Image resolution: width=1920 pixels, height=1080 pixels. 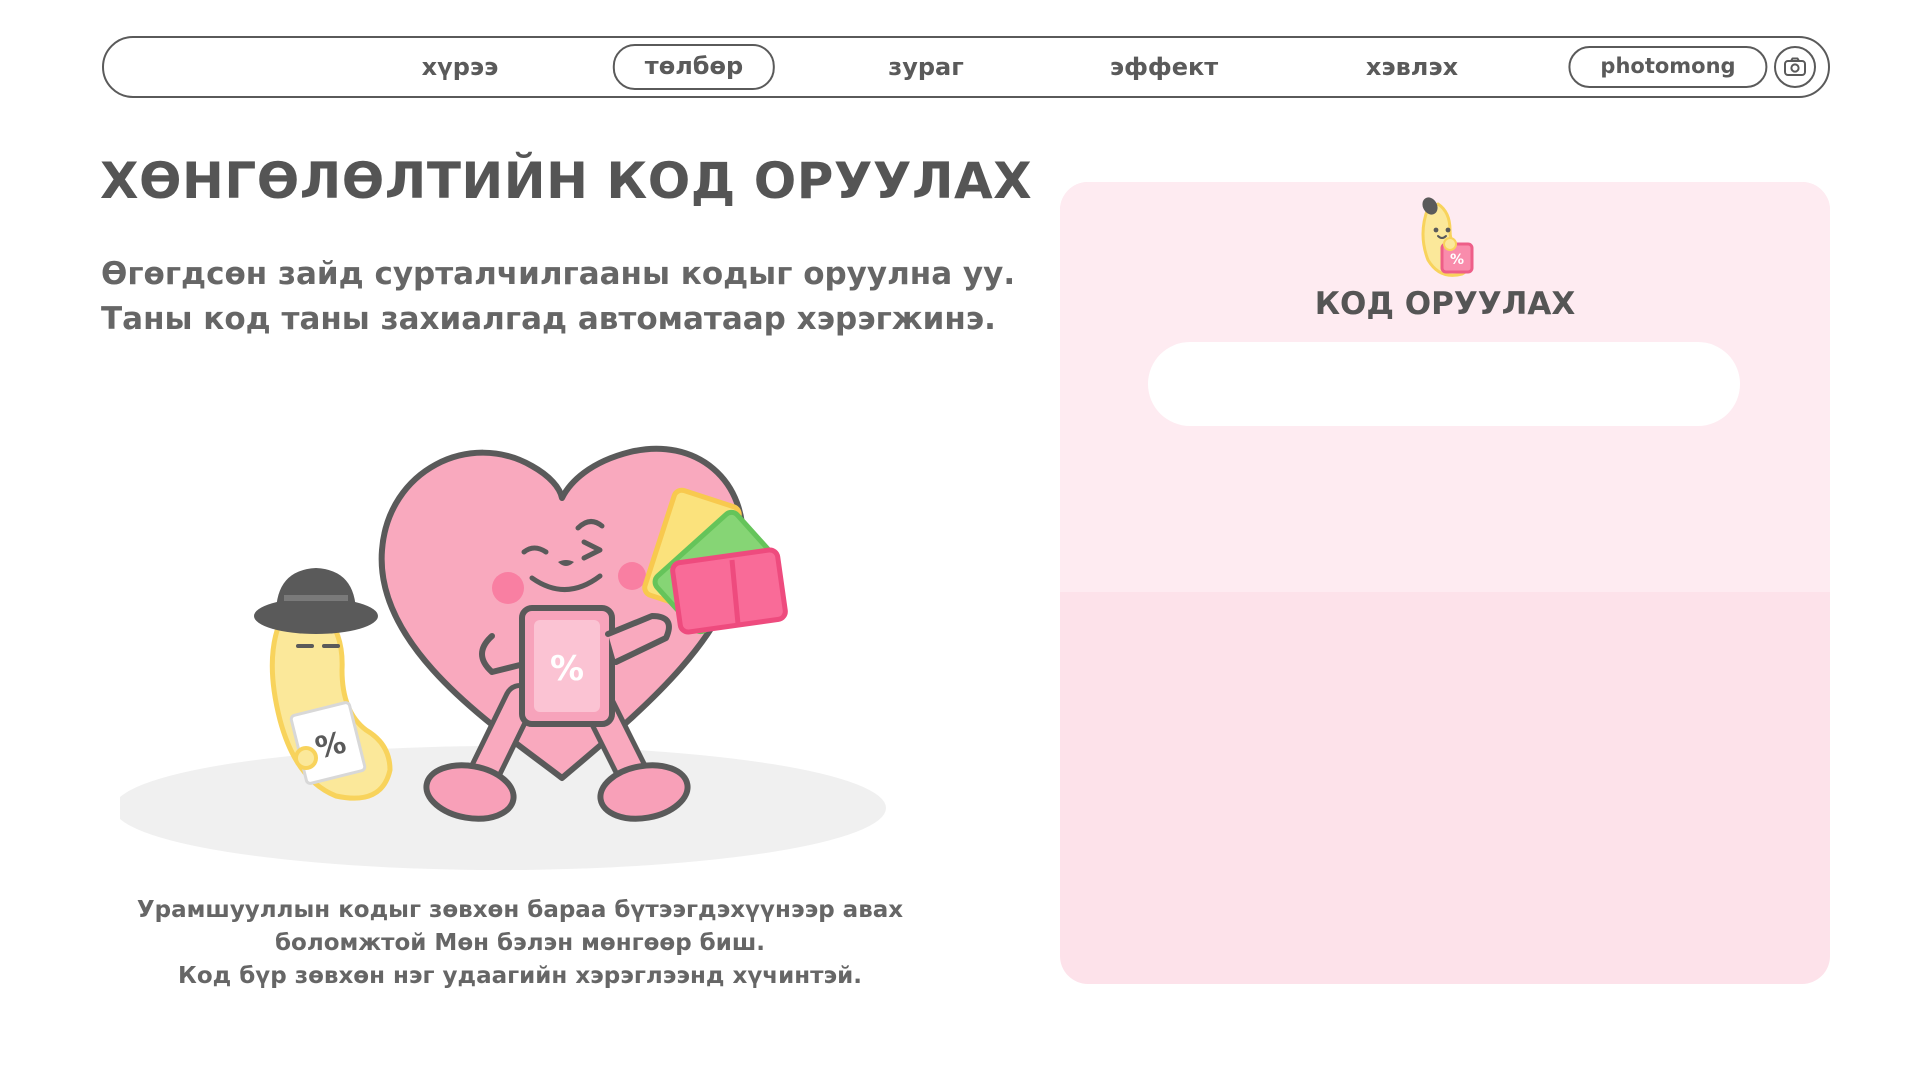 What do you see at coordinates (694, 67) in the screenshot?
I see `nav-item-payment: төлбөр` at bounding box center [694, 67].